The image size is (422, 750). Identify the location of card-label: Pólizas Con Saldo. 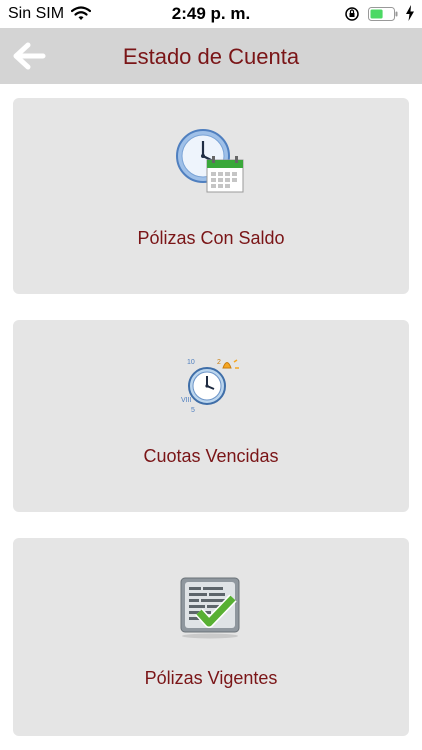
(211, 238).